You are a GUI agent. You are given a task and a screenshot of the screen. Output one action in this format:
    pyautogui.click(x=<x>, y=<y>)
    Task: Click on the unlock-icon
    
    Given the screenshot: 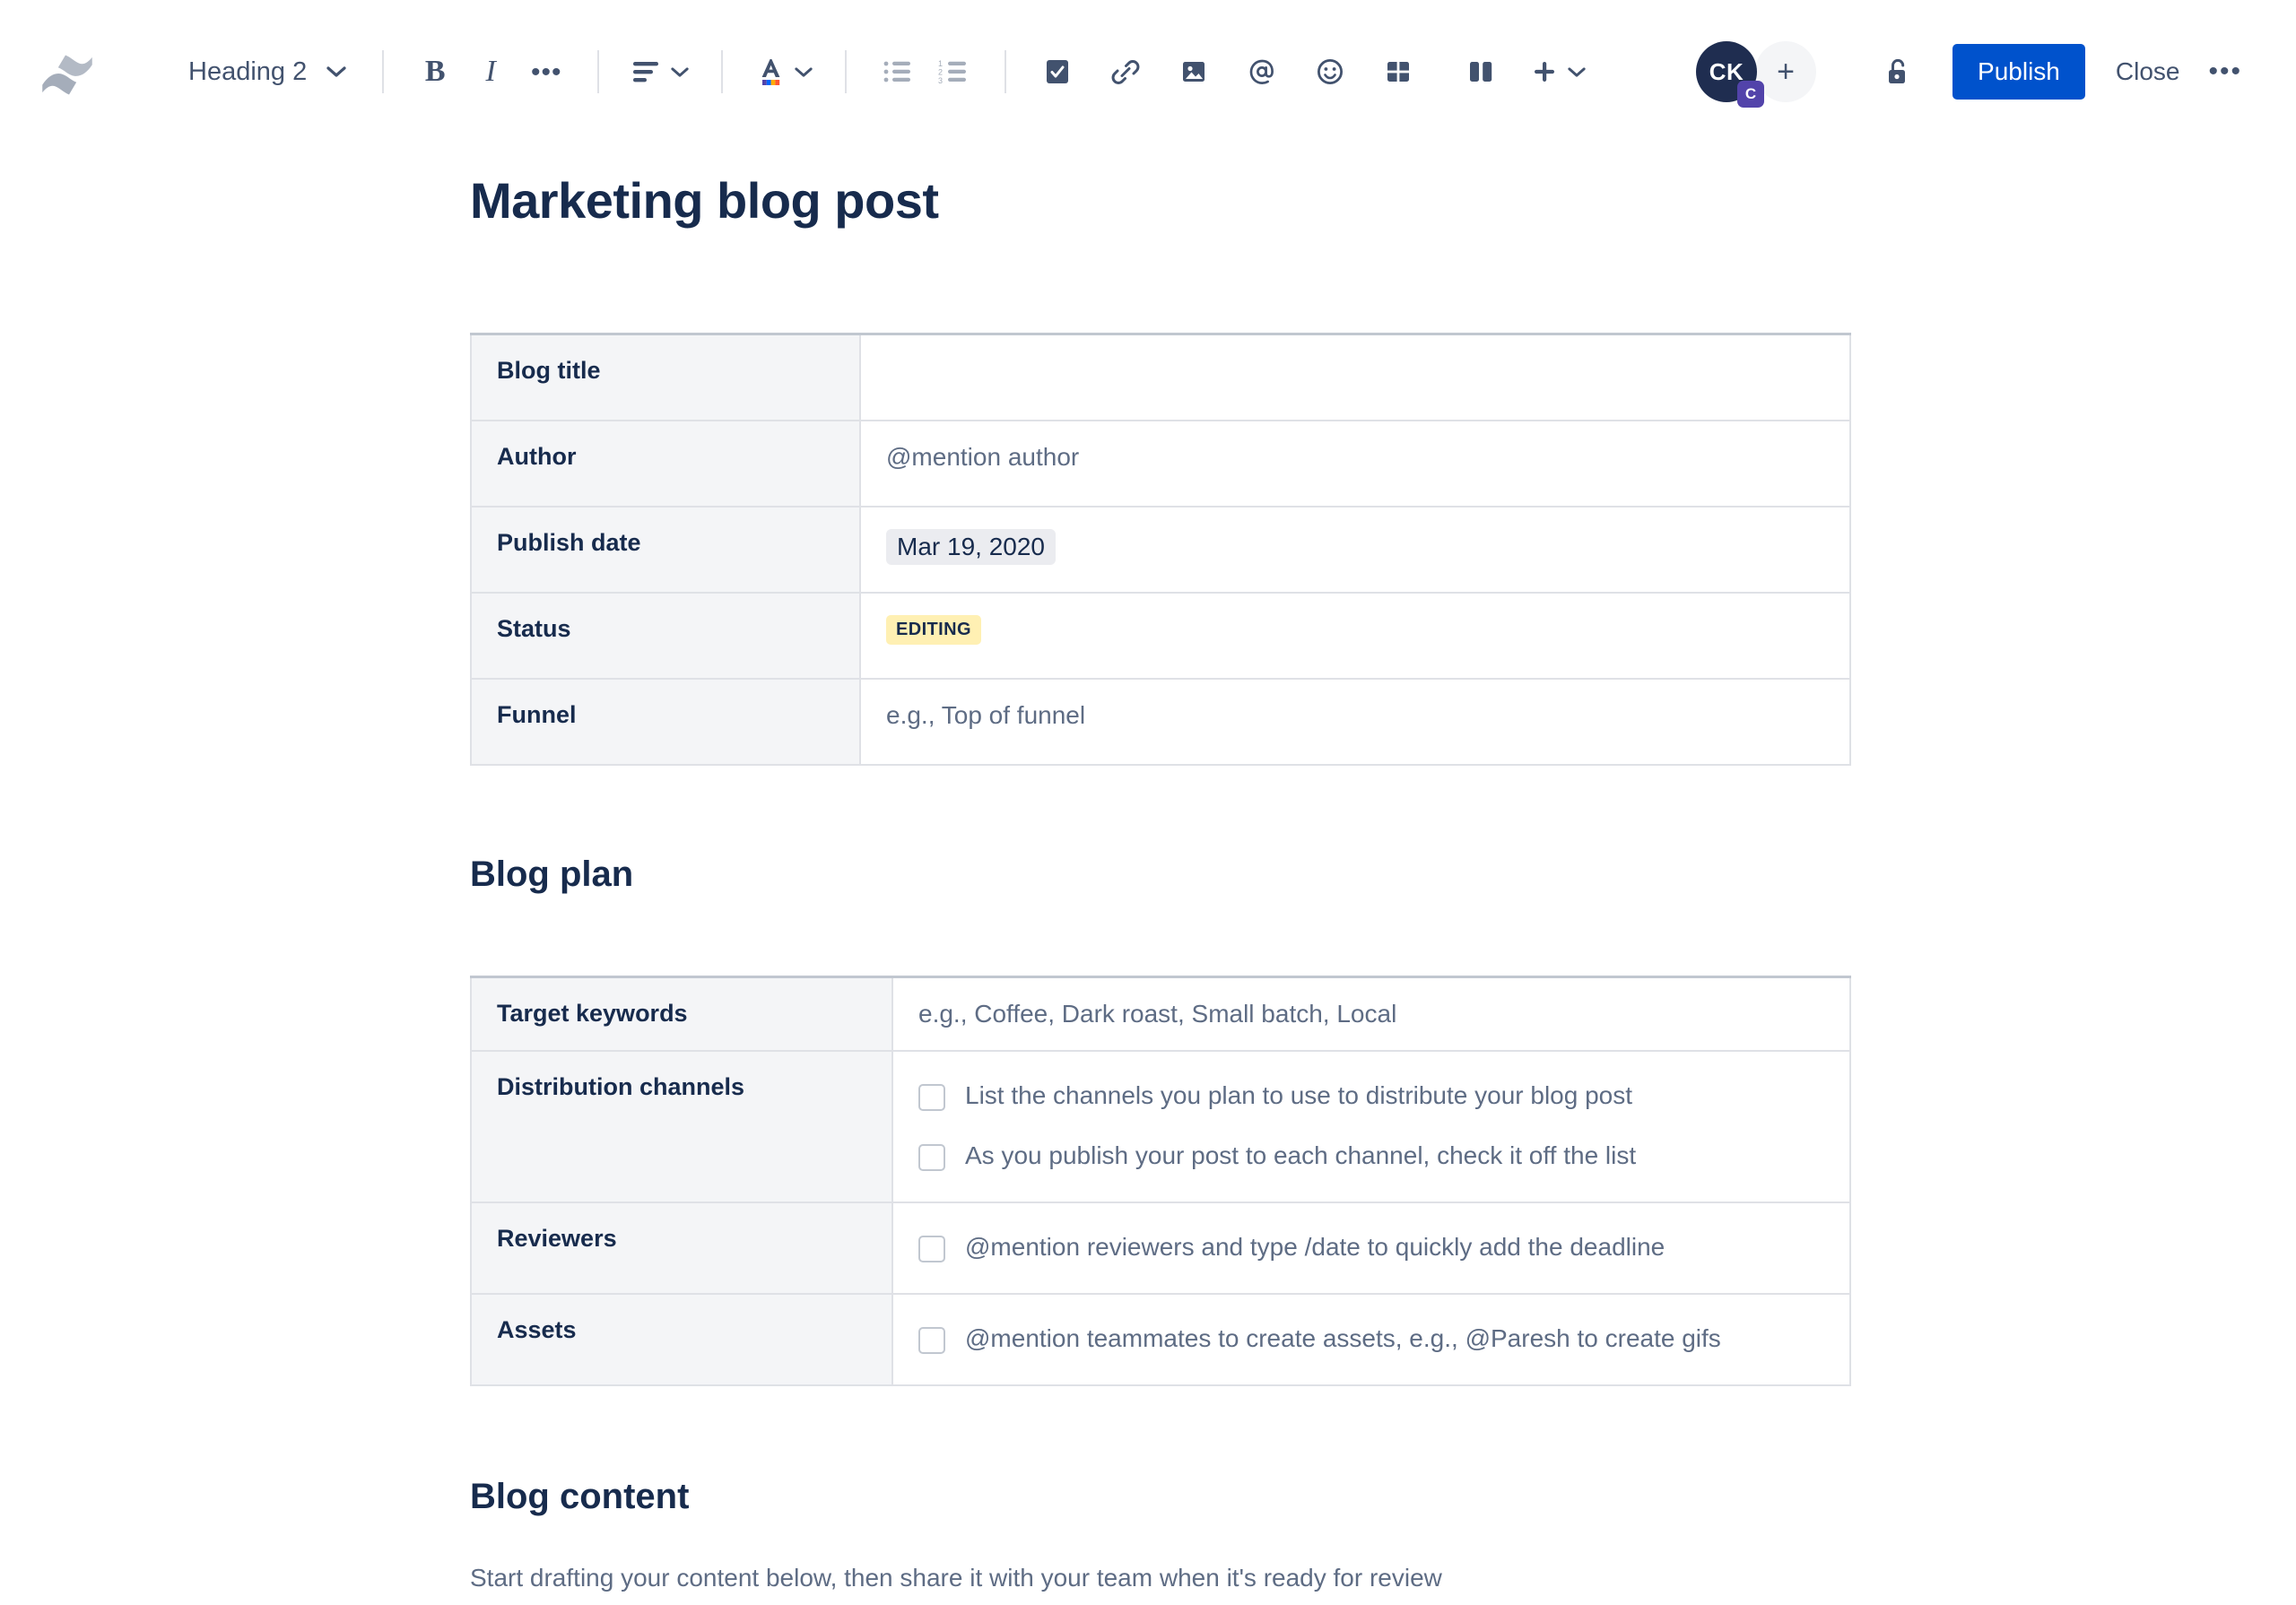 What is the action you would take?
    pyautogui.click(x=1897, y=70)
    